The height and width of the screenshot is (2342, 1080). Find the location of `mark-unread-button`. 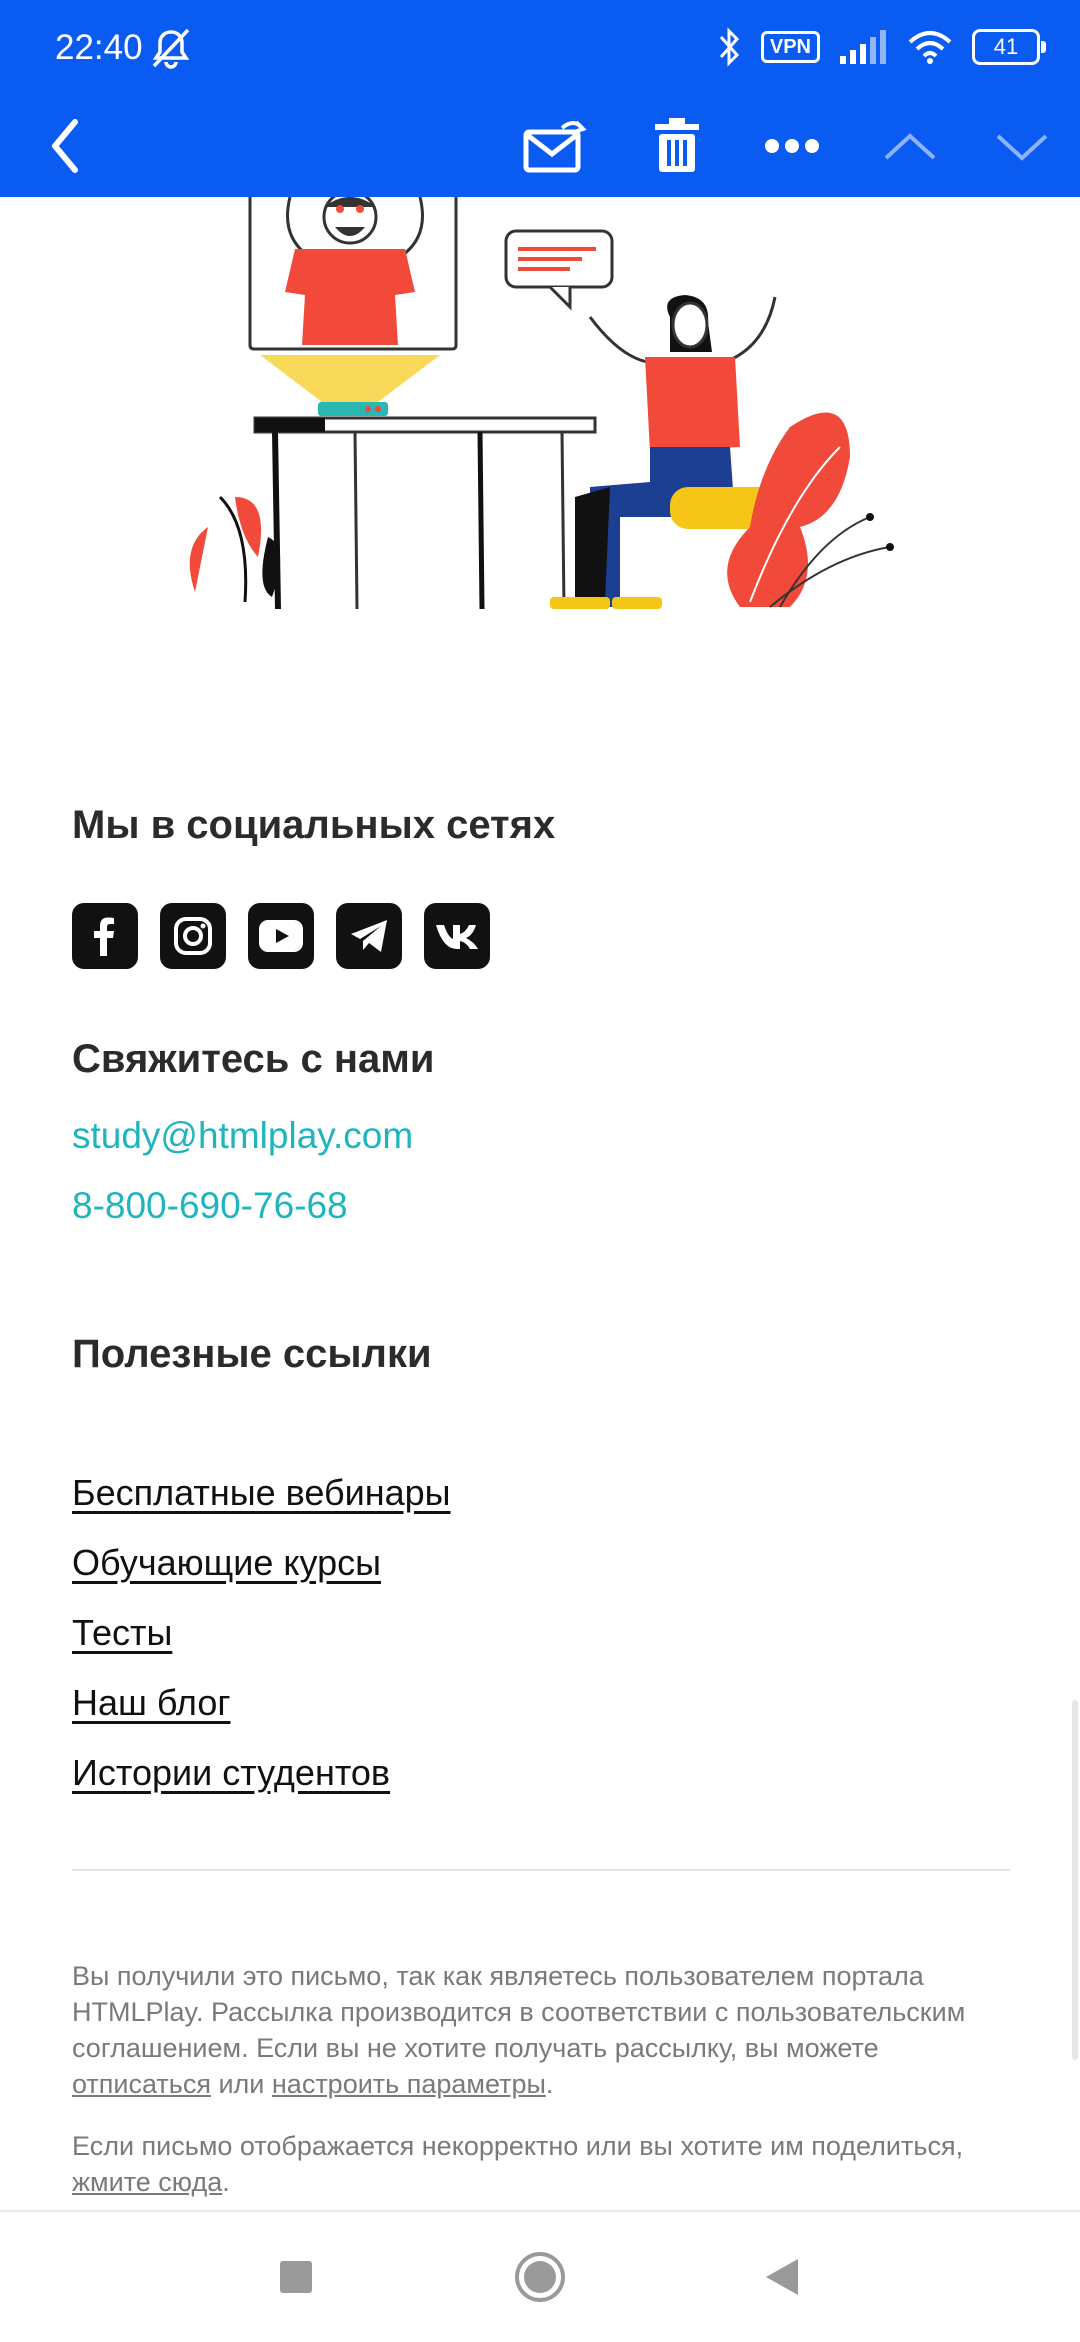

mark-unread-button is located at coordinates (555, 146).